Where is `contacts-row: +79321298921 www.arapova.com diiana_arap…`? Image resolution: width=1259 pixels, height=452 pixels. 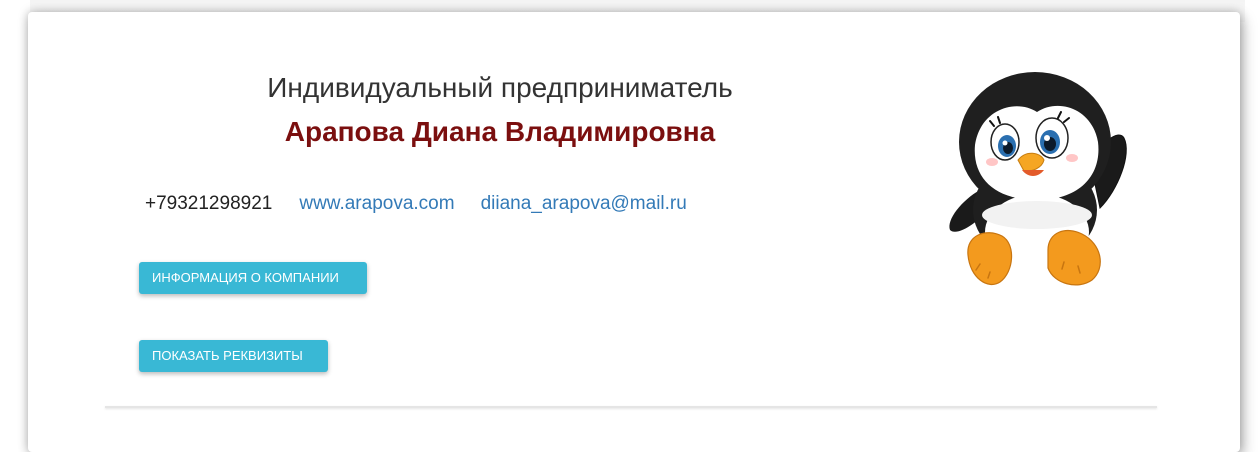 contacts-row: +79321298921 www.arapova.com diiana_arap… is located at coordinates (416, 204).